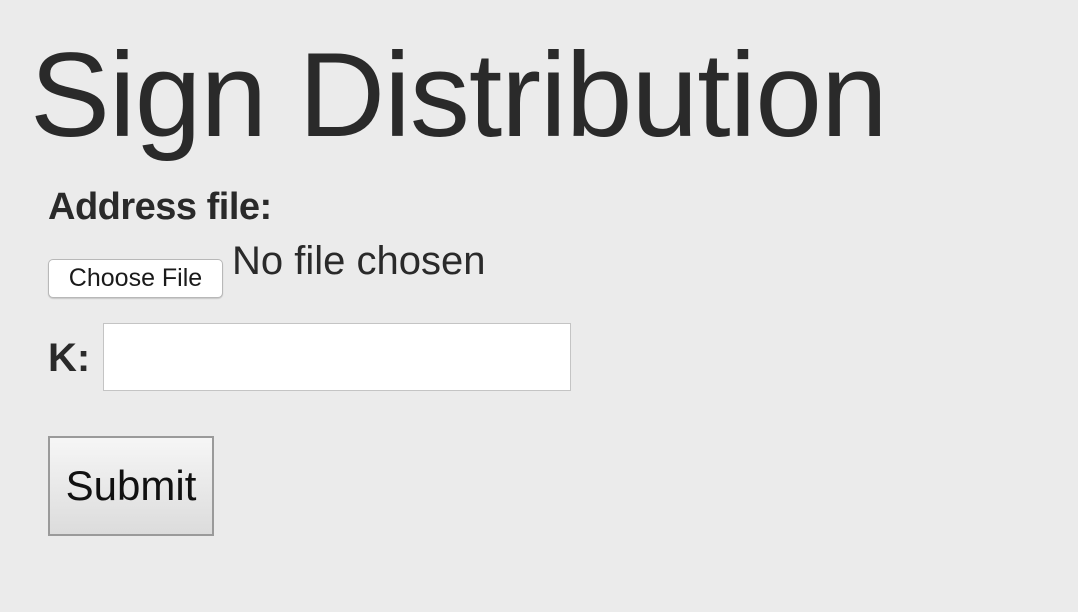 The width and height of the screenshot is (1078, 612). I want to click on k-input, so click(337, 357).